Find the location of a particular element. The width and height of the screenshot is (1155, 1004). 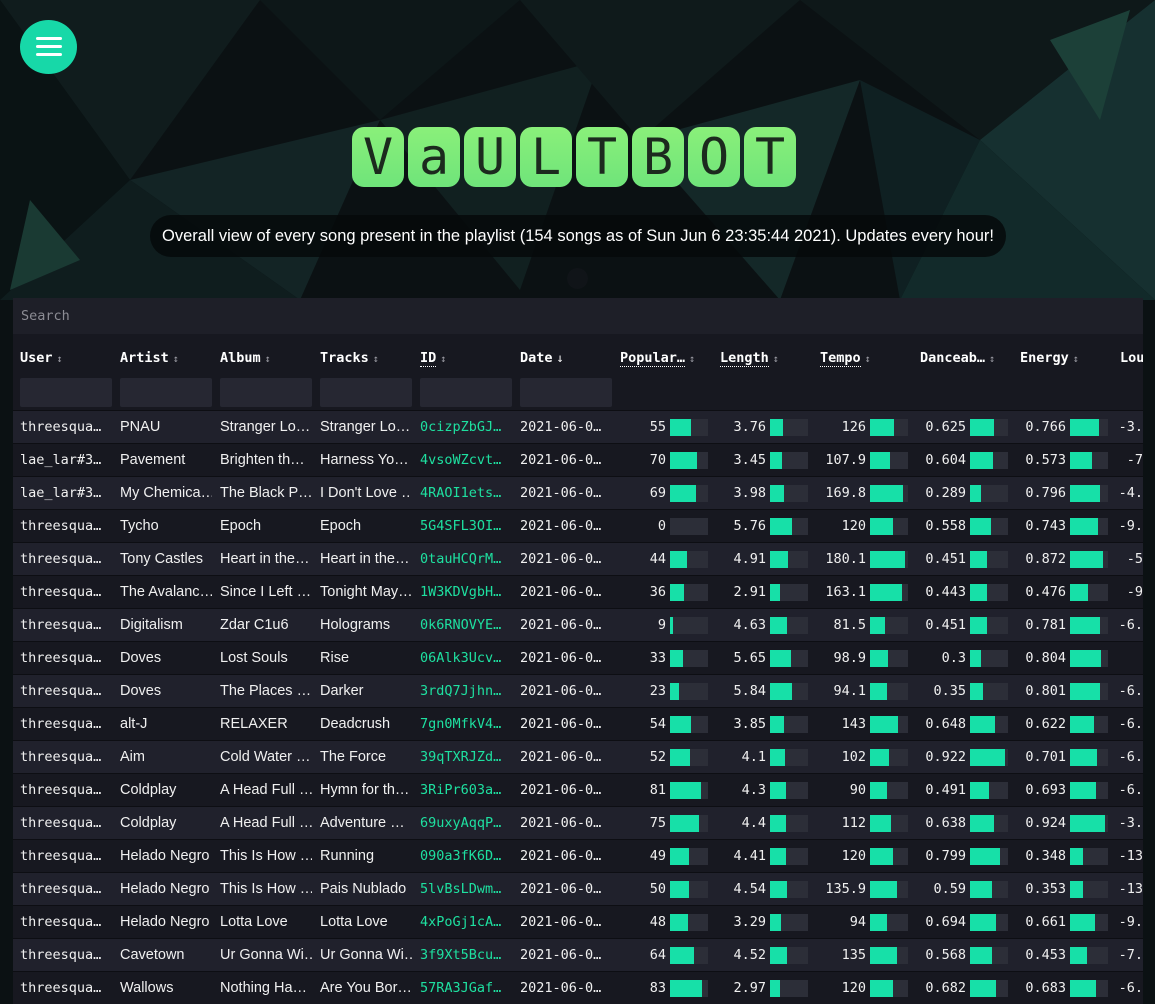

search-input is located at coordinates (578, 316).